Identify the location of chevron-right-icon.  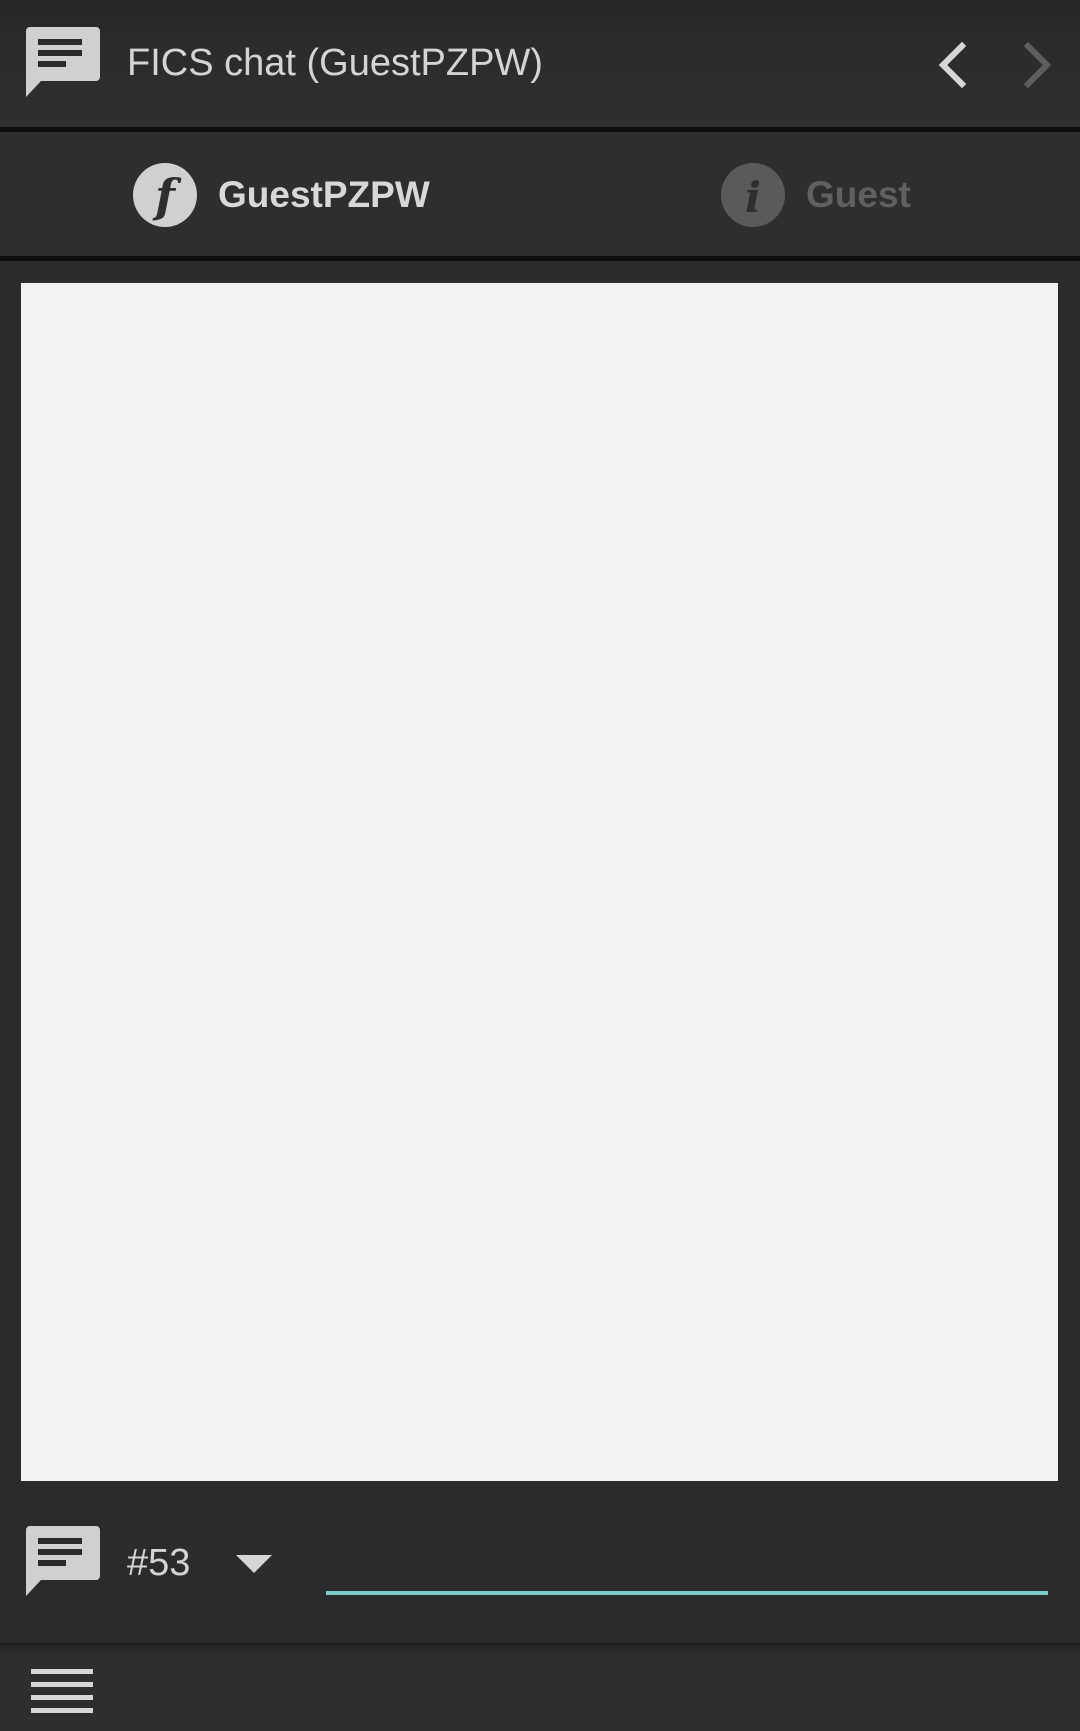
(1037, 65).